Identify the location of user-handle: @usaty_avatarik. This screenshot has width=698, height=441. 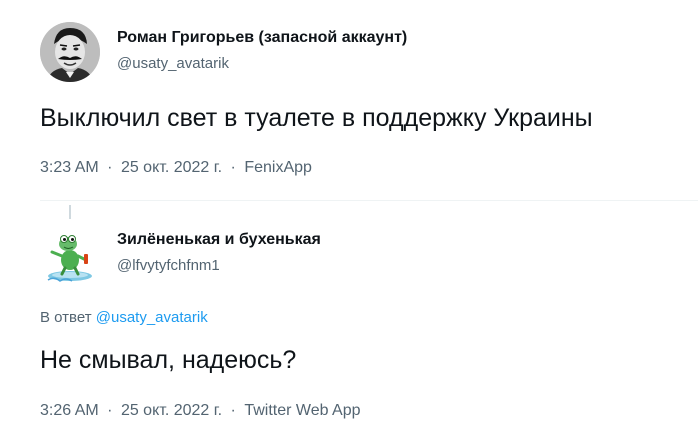
(173, 63).